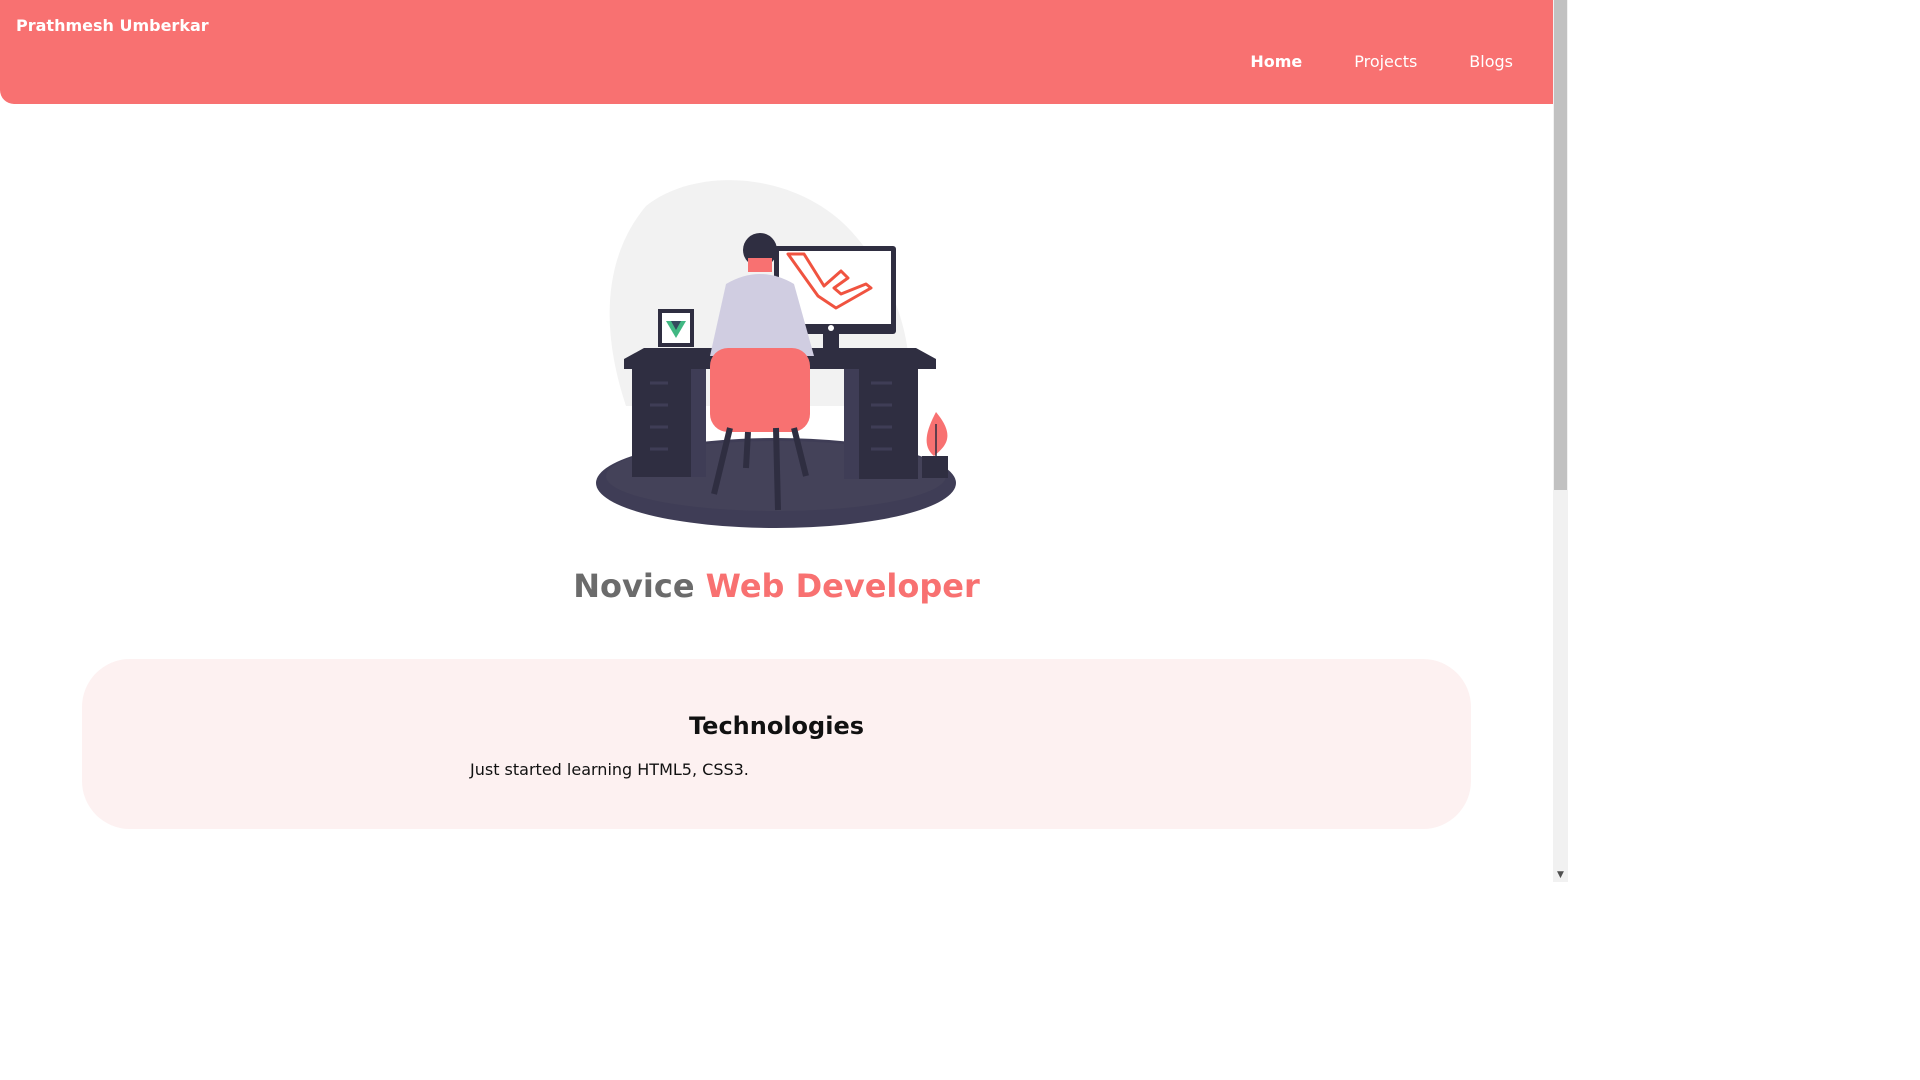  Describe the element at coordinates (609, 769) in the screenshot. I see `technologies-text: Just started learning HTML5, CSS3.` at that location.